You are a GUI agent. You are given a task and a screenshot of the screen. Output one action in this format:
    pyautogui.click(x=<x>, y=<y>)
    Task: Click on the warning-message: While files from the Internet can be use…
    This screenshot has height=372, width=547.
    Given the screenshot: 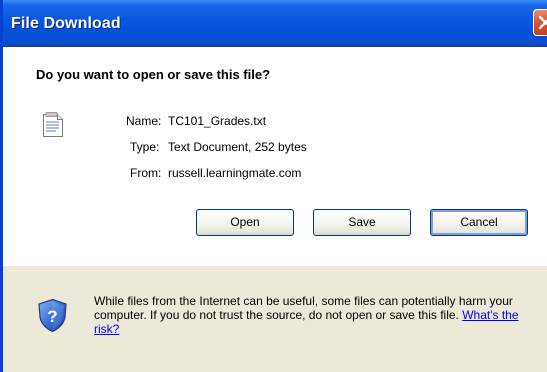 What is the action you would take?
    pyautogui.click(x=319, y=315)
    